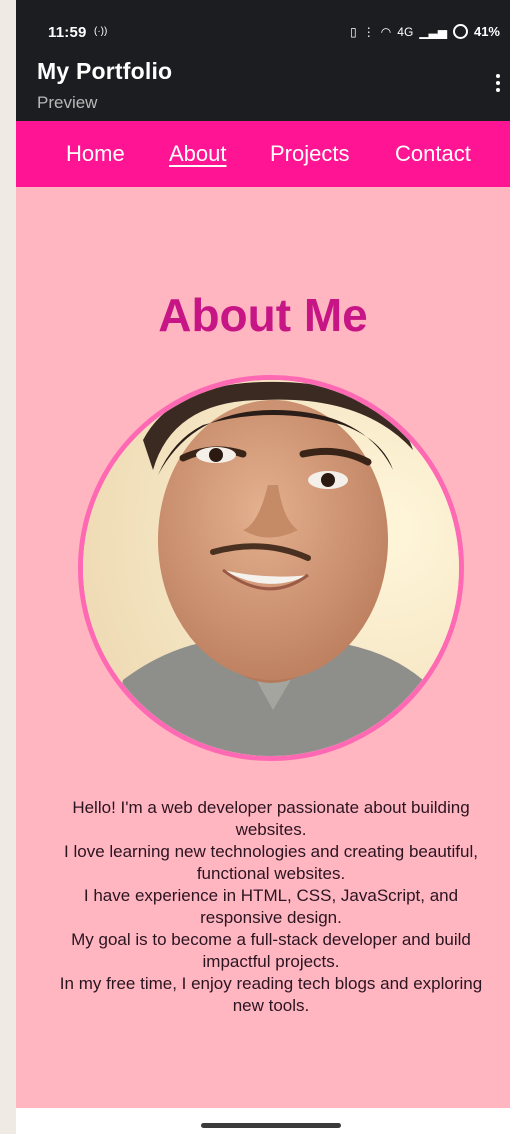 This screenshot has height=1134, width=510. I want to click on hotspot-icon: (·)), so click(101, 31).